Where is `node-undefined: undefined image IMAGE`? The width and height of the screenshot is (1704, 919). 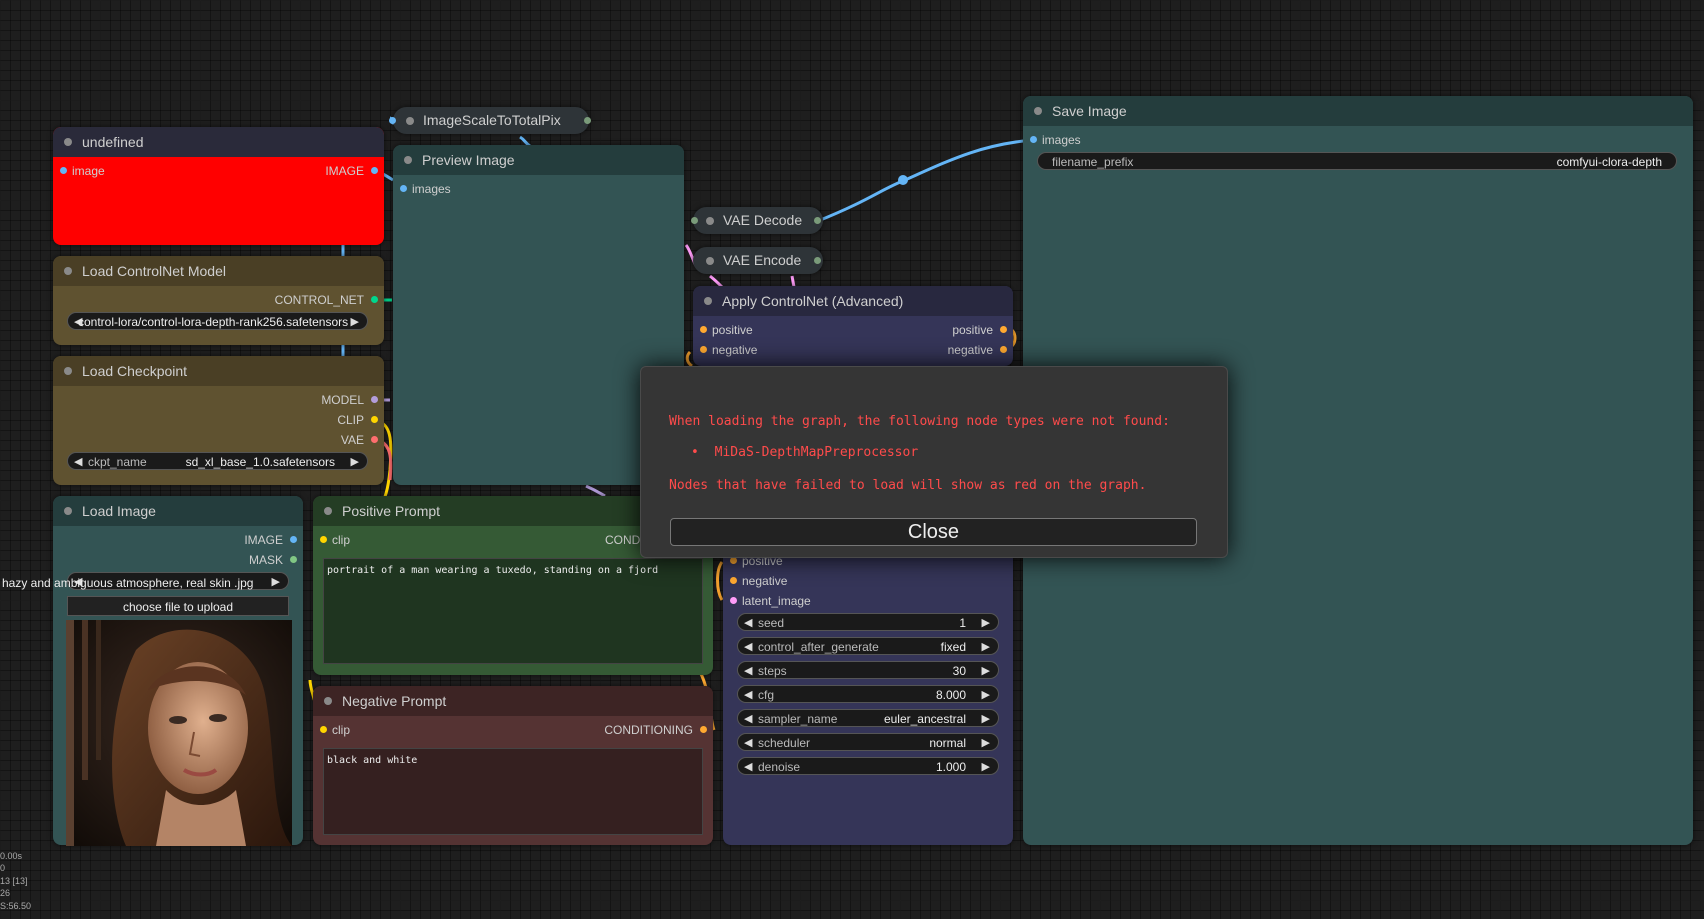
node-undefined: undefined image IMAGE is located at coordinates (218, 186).